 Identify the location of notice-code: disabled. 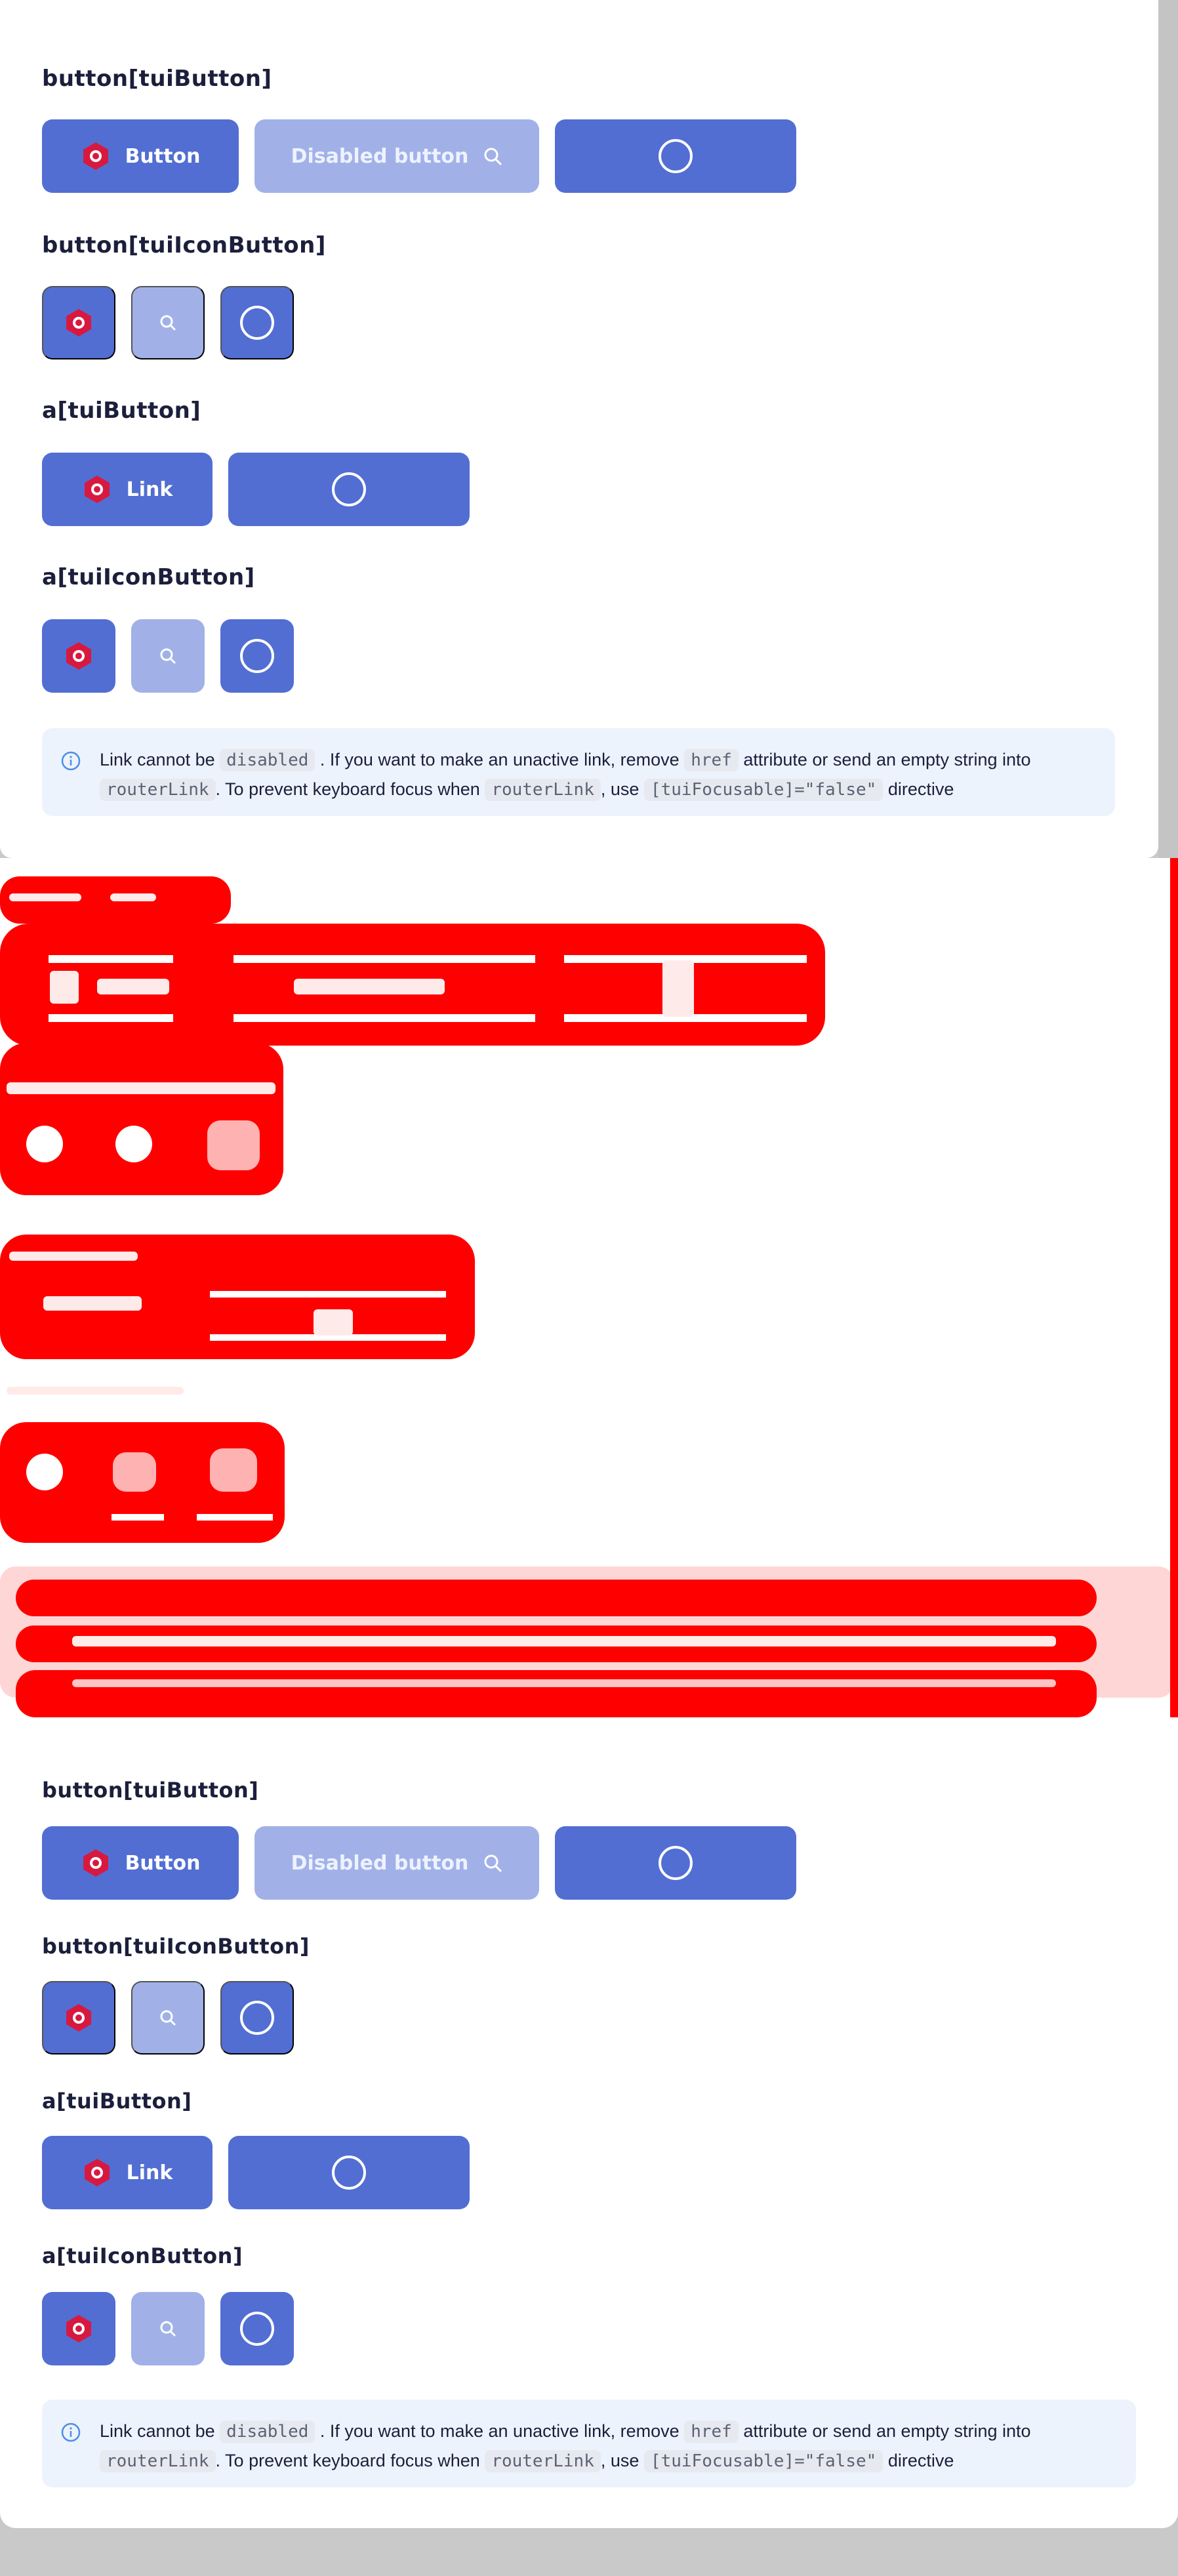
(267, 2432).